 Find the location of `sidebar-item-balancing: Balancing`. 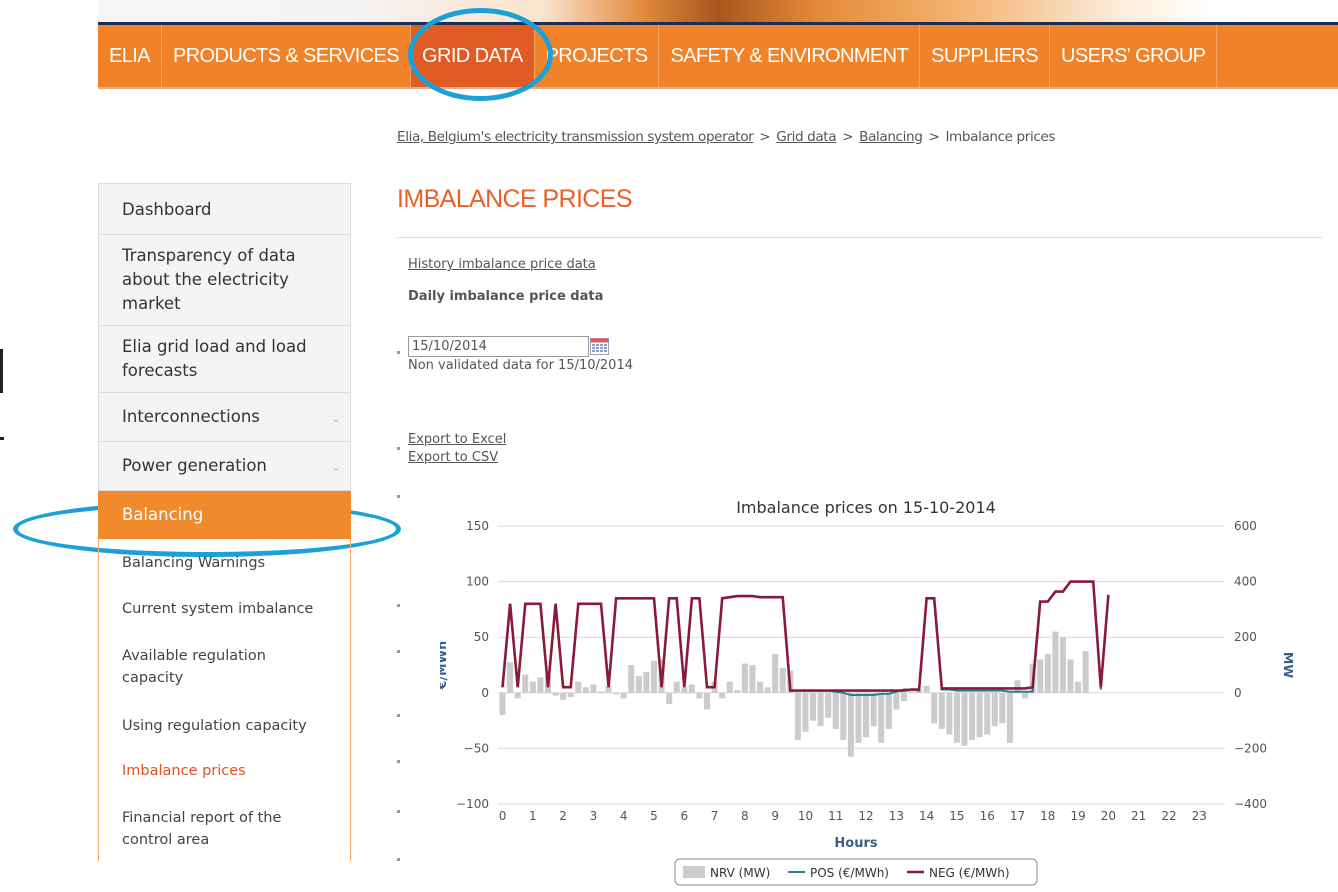

sidebar-item-balancing: Balancing is located at coordinates (224, 515).